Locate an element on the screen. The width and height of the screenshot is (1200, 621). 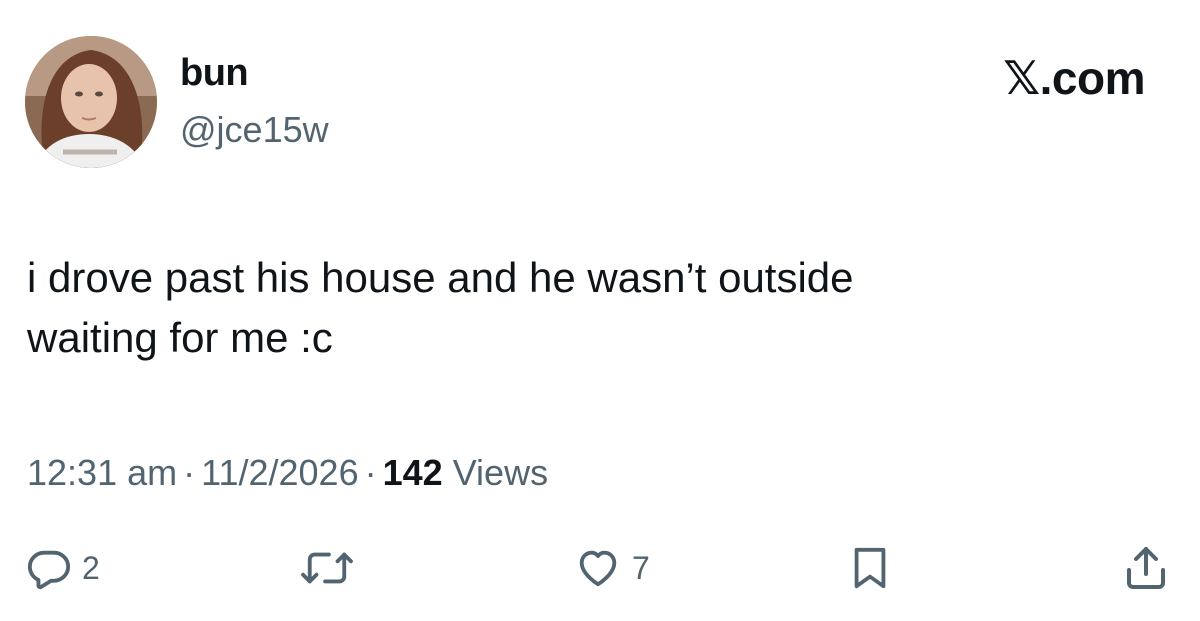
like-count: 7 is located at coordinates (641, 568).